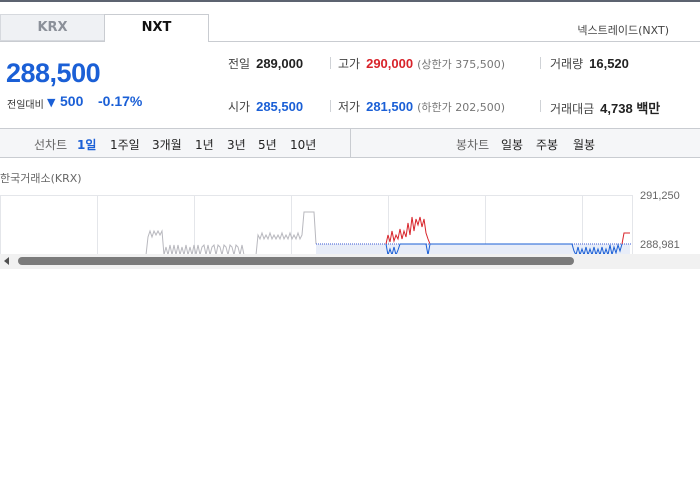 This screenshot has width=700, height=490. What do you see at coordinates (625, 238) in the screenshot?
I see `price-line-latest` at bounding box center [625, 238].